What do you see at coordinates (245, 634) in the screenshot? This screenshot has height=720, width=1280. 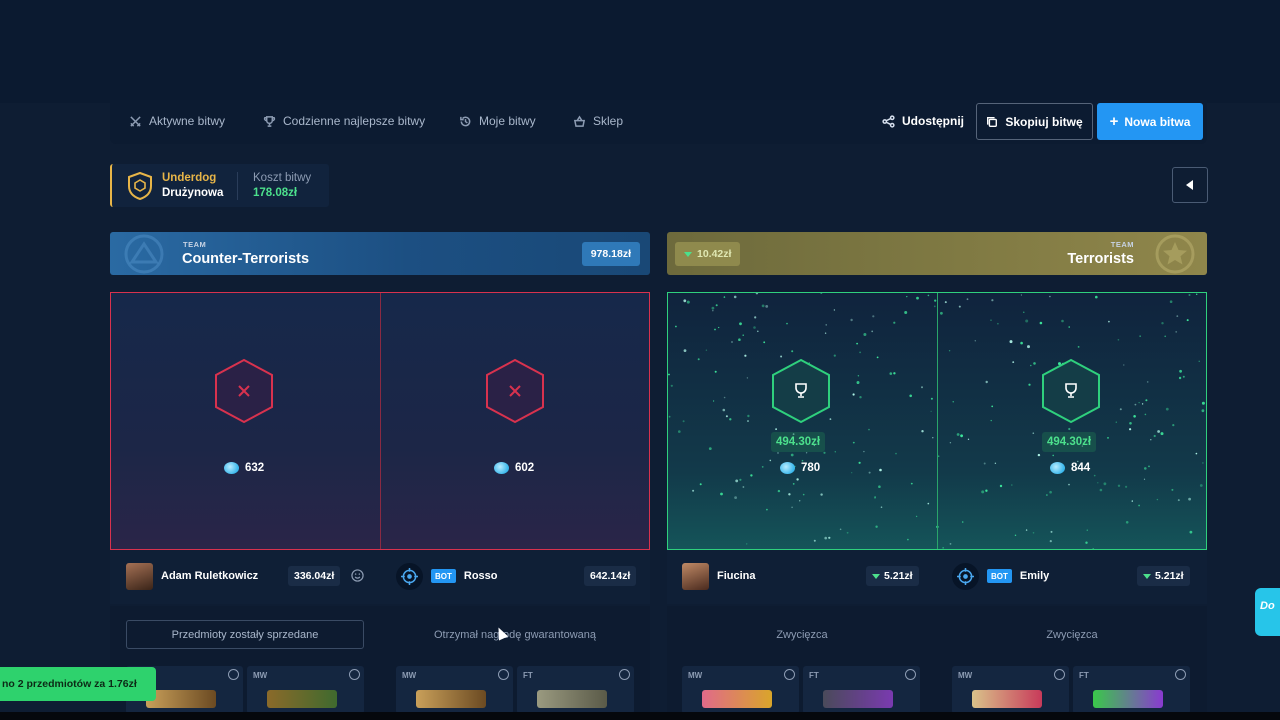 I see `items-sold-button: Przedmioty zostały sprzedane` at bounding box center [245, 634].